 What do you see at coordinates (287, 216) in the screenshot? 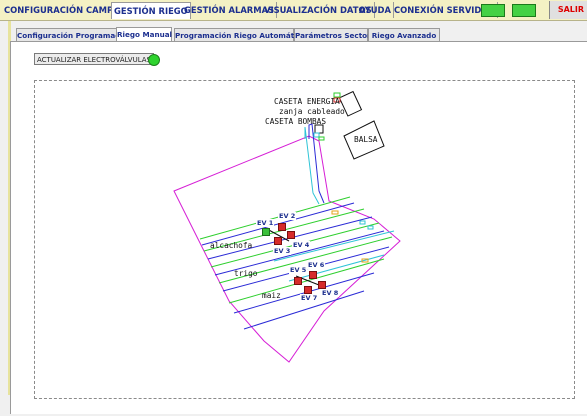
I see `valve-ev2-label: EV 2` at bounding box center [287, 216].